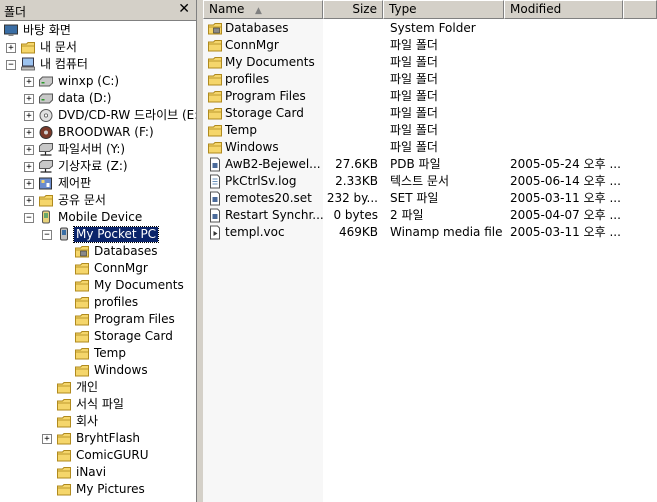 The width and height of the screenshot is (657, 502). I want to click on tree-node: + 기상자료 (Z:), so click(98, 166).